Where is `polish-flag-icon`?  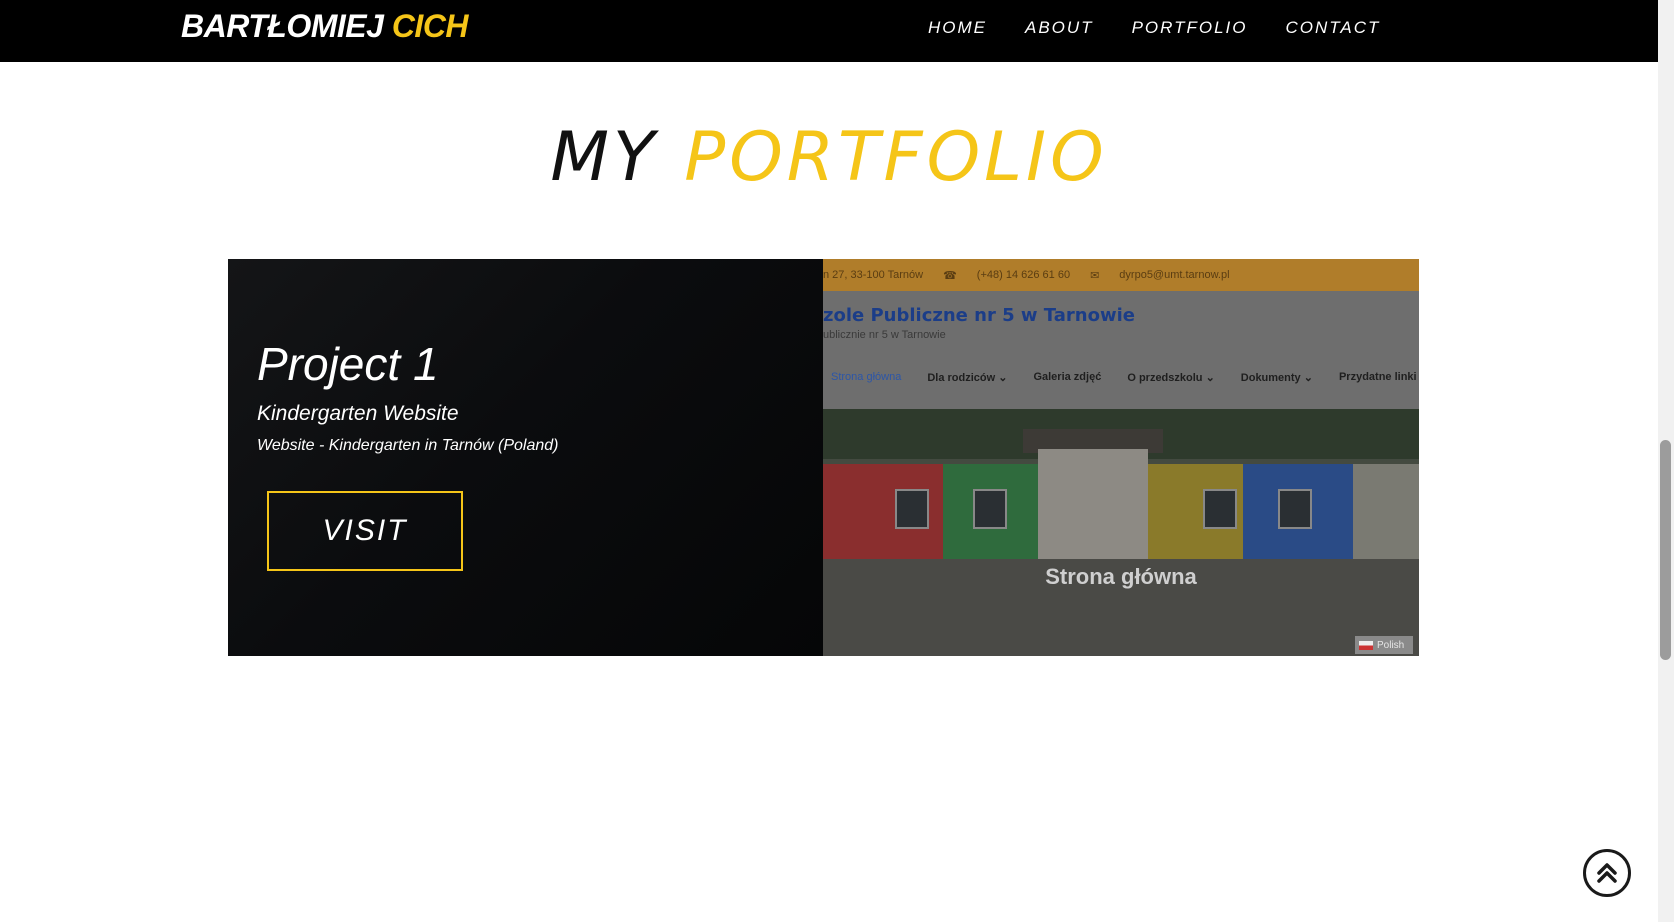
polish-flag-icon is located at coordinates (1366, 645).